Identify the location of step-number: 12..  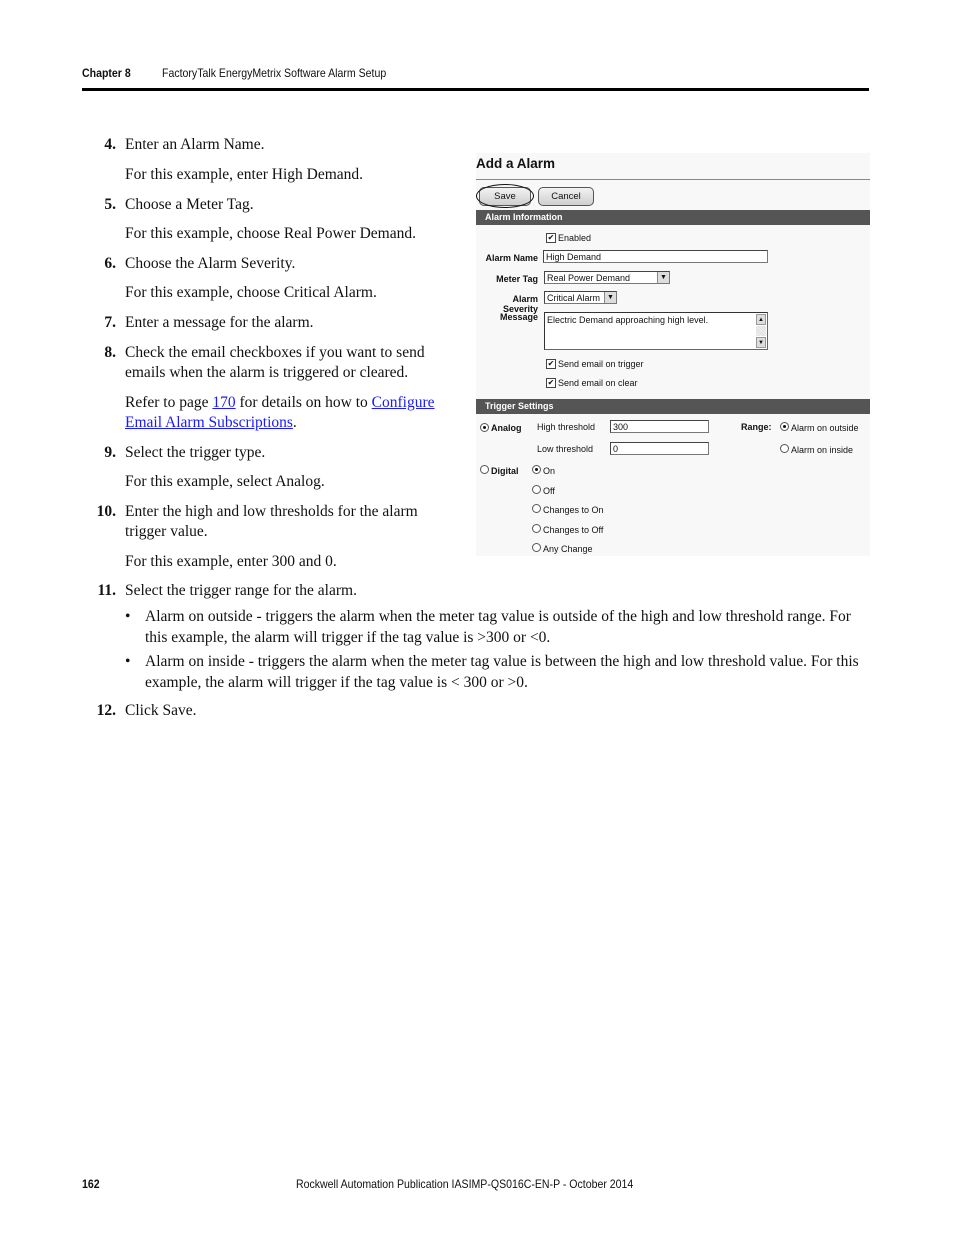
(106, 710).